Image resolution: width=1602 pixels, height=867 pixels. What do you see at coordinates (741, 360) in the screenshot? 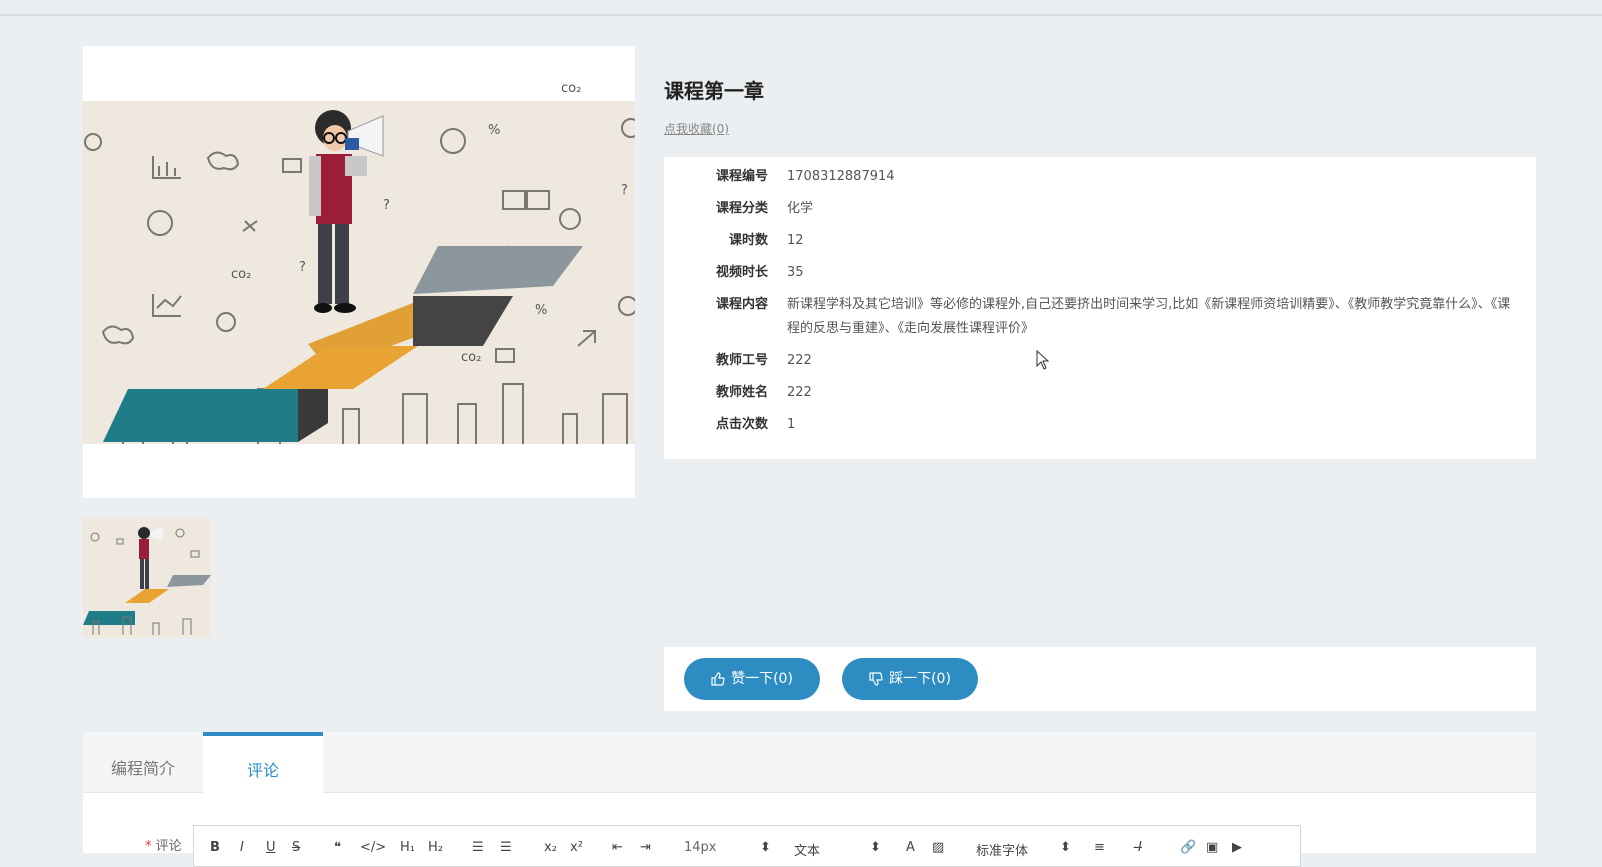
I see `info-label: 教师工号` at bounding box center [741, 360].